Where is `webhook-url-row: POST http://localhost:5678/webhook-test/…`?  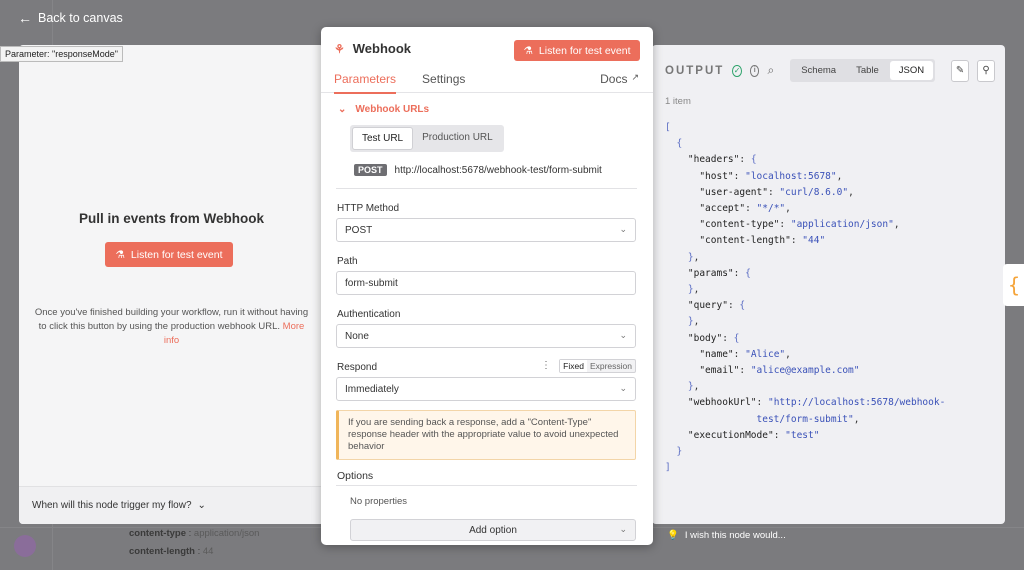 webhook-url-row: POST http://localhost:5678/webhook-test/… is located at coordinates (478, 170).